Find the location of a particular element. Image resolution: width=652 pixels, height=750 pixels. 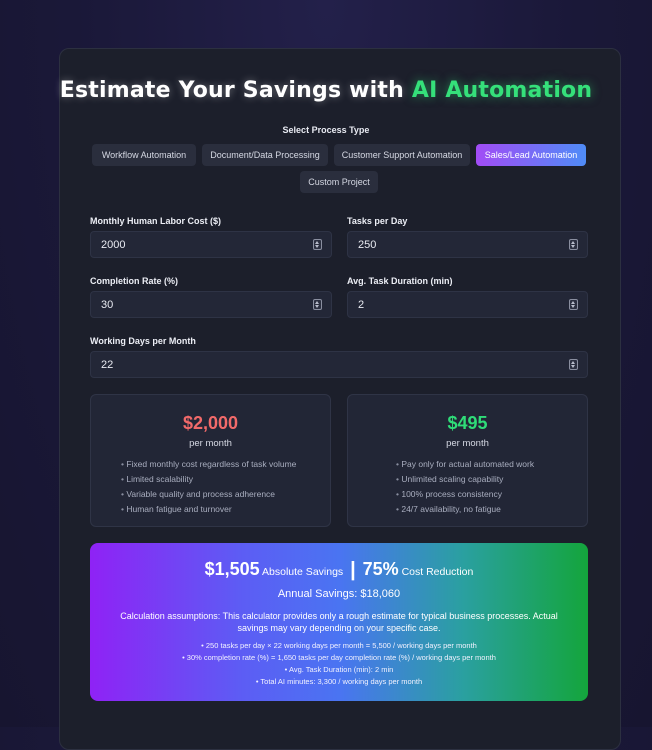

cost-reduction-value: 75% is located at coordinates (380, 569).